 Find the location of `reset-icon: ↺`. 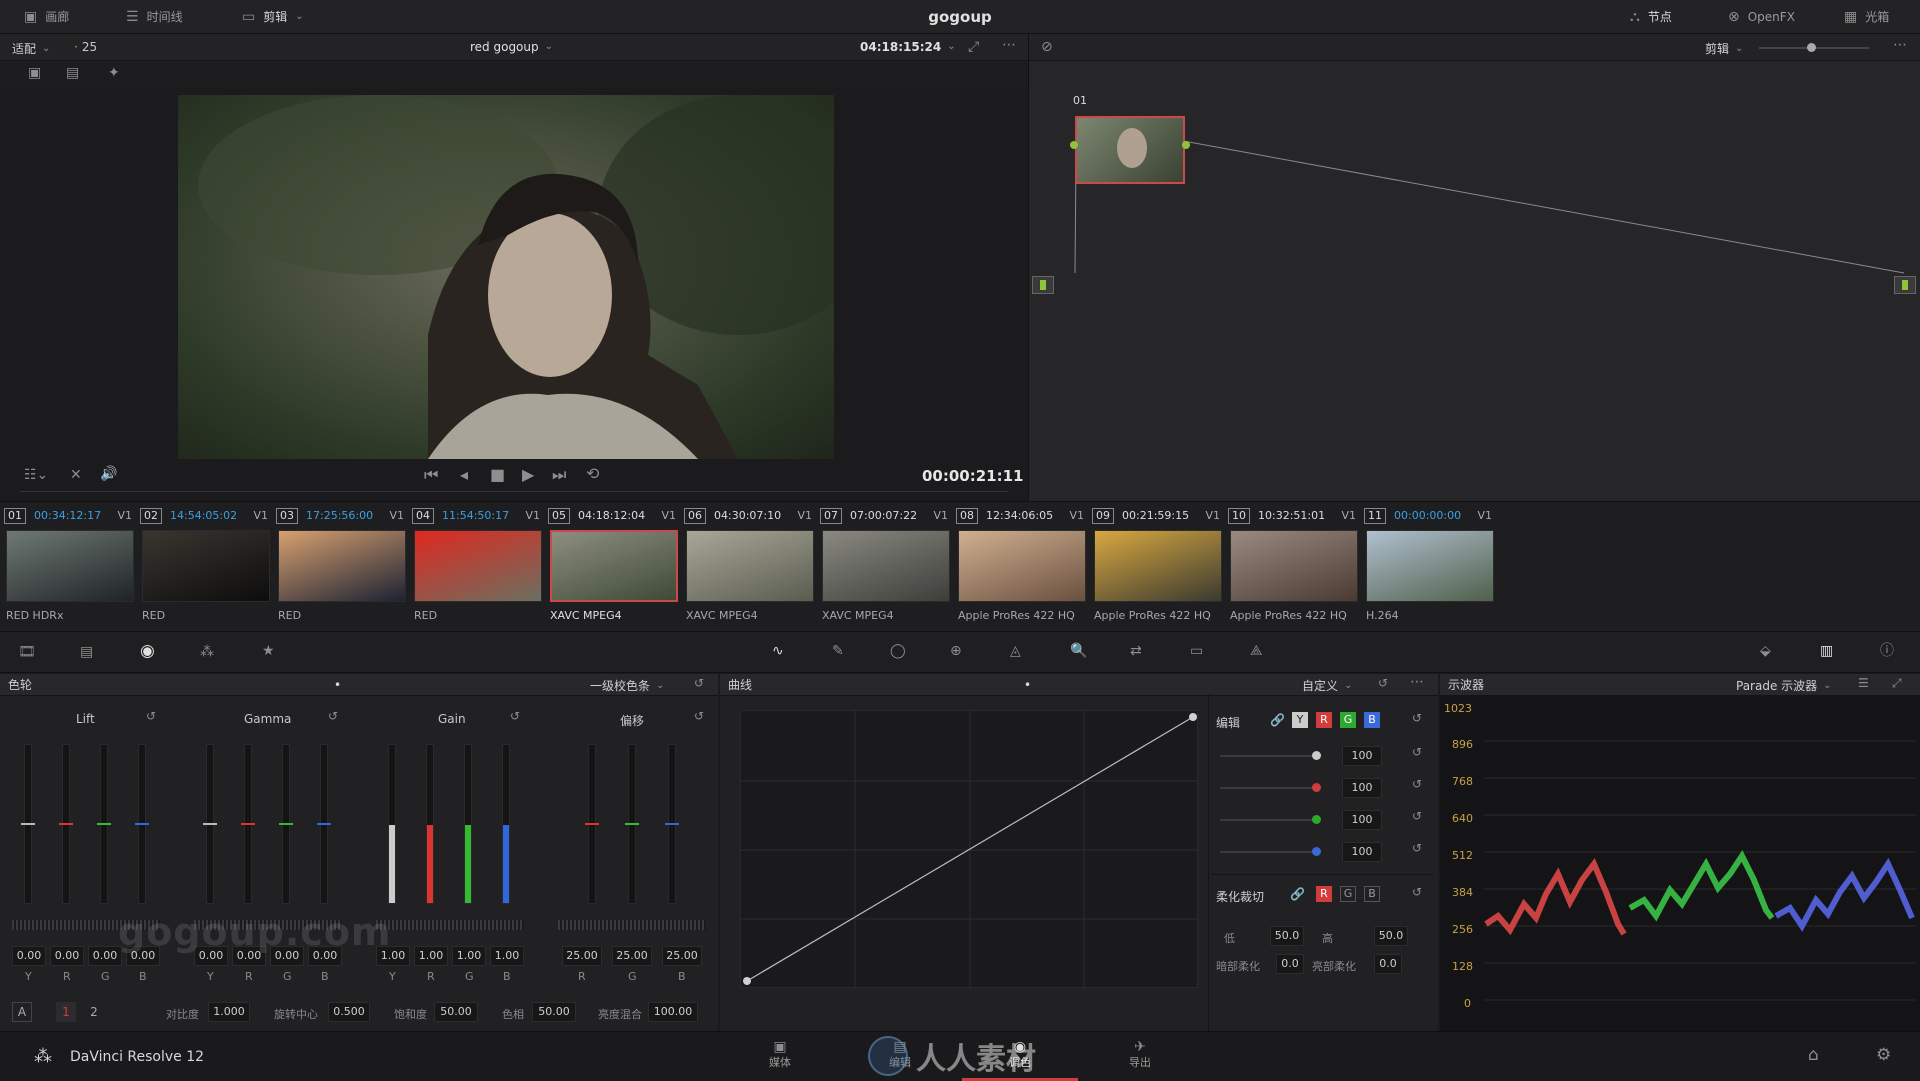

reset-icon: ↺ is located at coordinates (699, 683).